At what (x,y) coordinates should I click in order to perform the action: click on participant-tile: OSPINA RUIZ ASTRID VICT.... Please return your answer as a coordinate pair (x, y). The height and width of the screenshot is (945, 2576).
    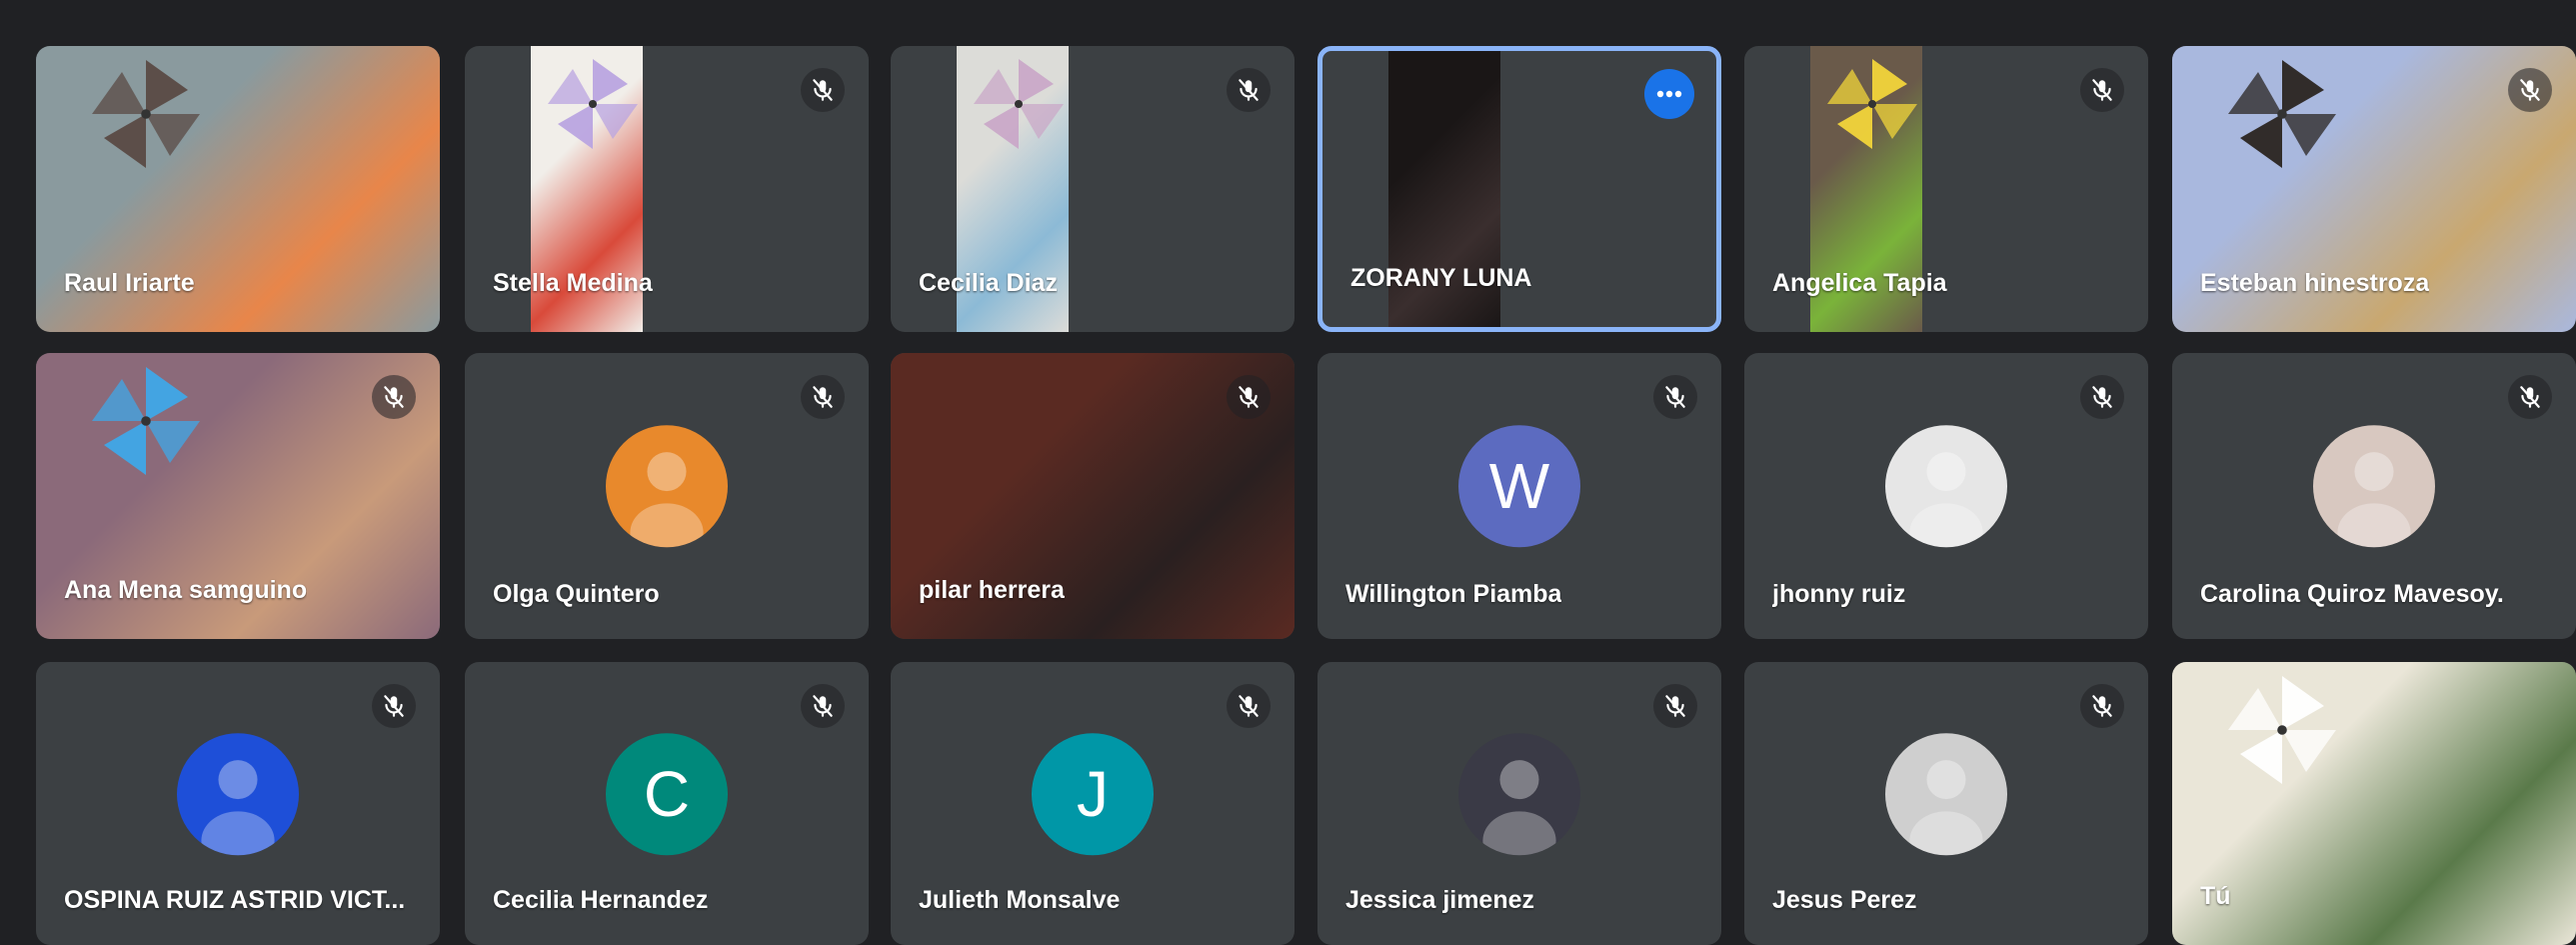
    Looking at the image, I should click on (238, 803).